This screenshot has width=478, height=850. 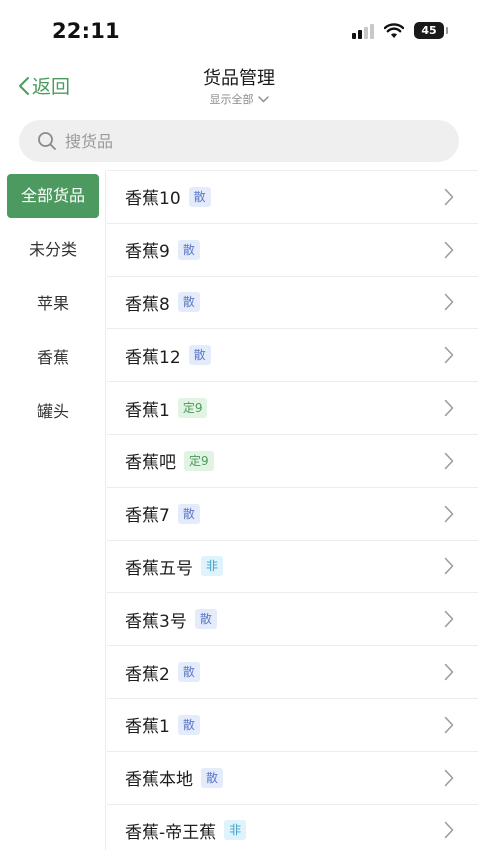 I want to click on category-banana: 香蕉, so click(x=53, y=358).